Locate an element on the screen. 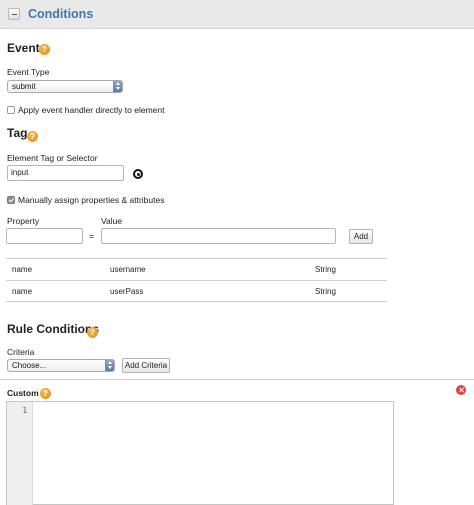 The image size is (474, 505). target-selector-icon is located at coordinates (138, 174).